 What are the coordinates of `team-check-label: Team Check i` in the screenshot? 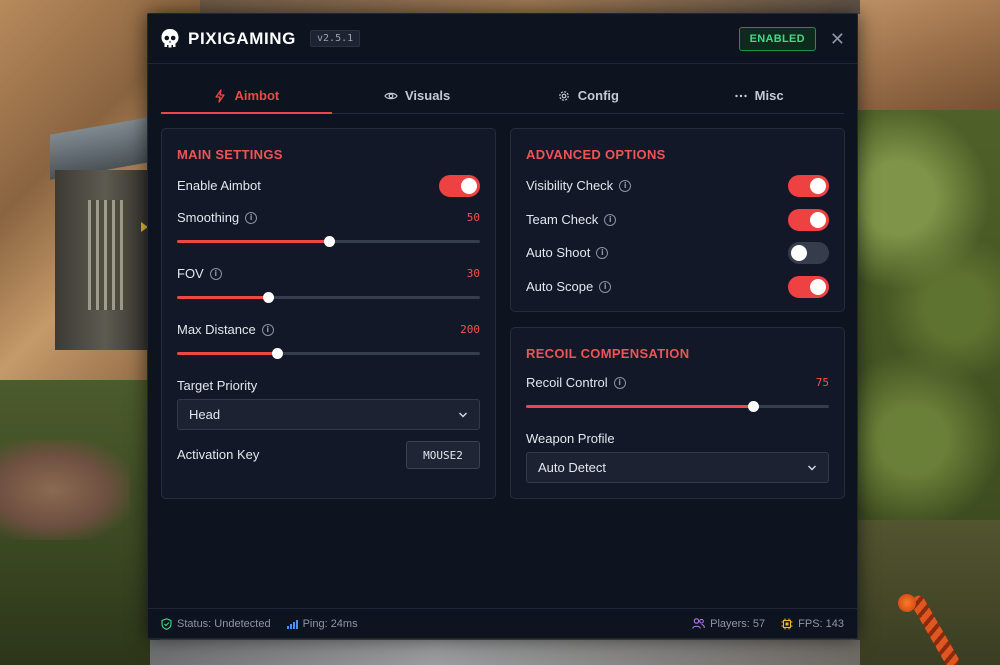 It's located at (571, 219).